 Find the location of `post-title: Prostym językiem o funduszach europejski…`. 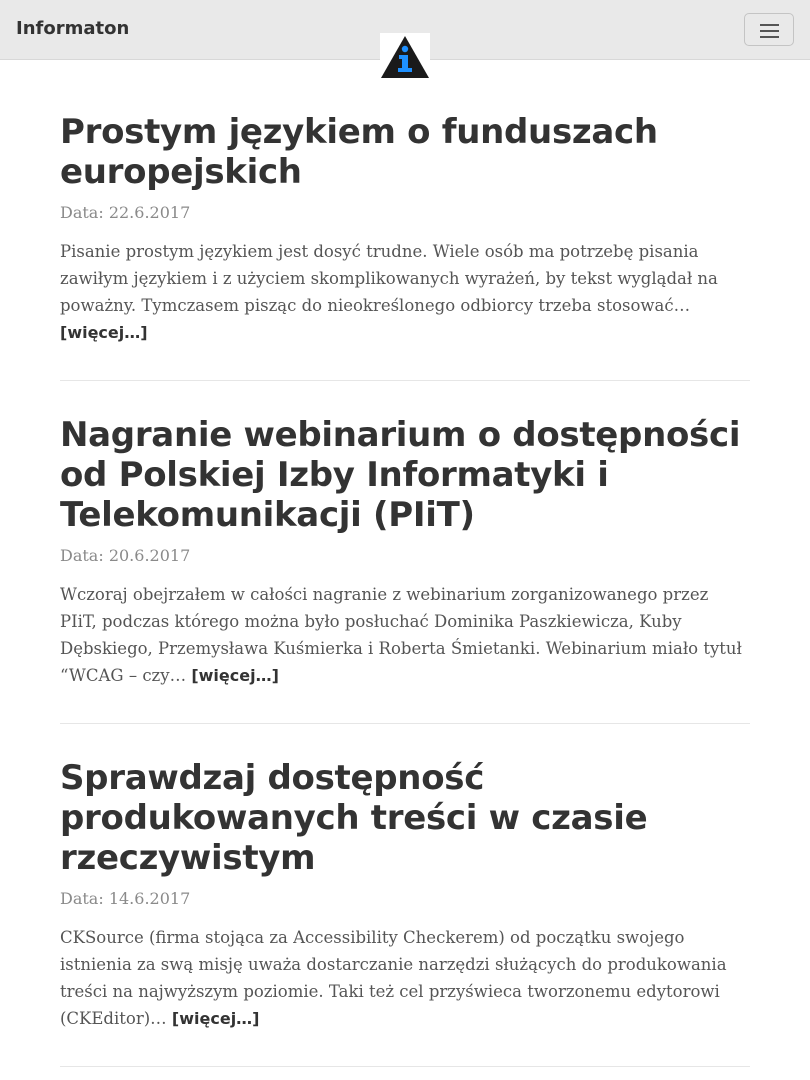

post-title: Prostym językiem o funduszach europejski… is located at coordinates (405, 152).